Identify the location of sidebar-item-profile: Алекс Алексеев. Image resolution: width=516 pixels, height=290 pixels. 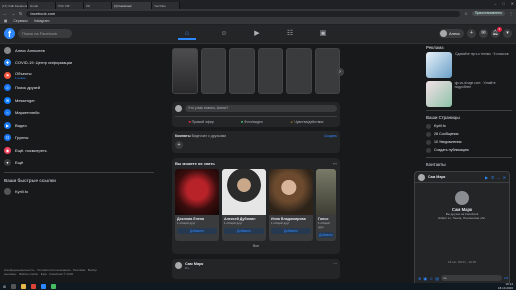
(82, 50).